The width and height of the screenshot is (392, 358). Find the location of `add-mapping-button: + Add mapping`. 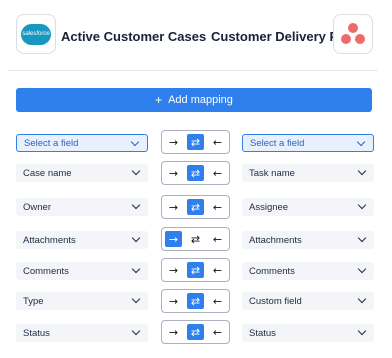

add-mapping-button: + Add mapping is located at coordinates (194, 100).